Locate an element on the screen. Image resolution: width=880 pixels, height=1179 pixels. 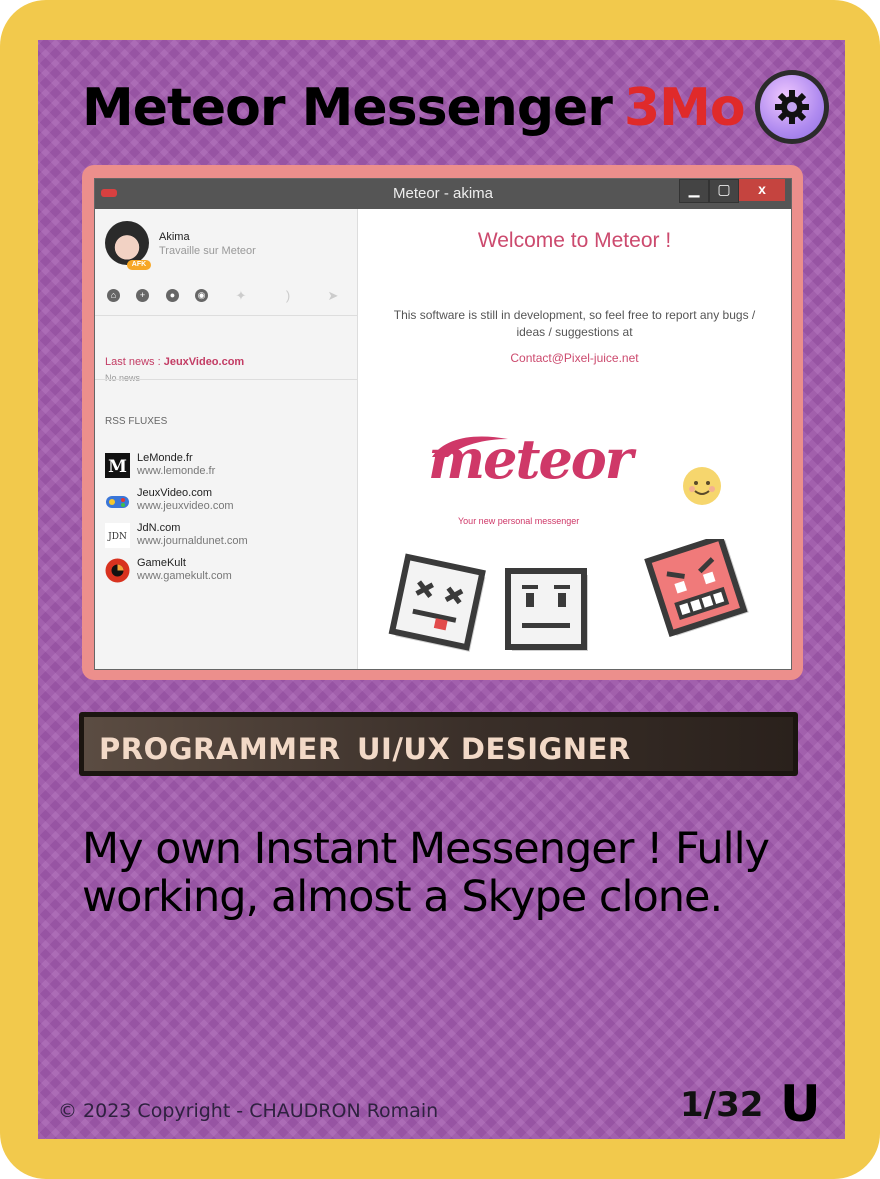
dizzy-face-icon is located at coordinates (437, 602).